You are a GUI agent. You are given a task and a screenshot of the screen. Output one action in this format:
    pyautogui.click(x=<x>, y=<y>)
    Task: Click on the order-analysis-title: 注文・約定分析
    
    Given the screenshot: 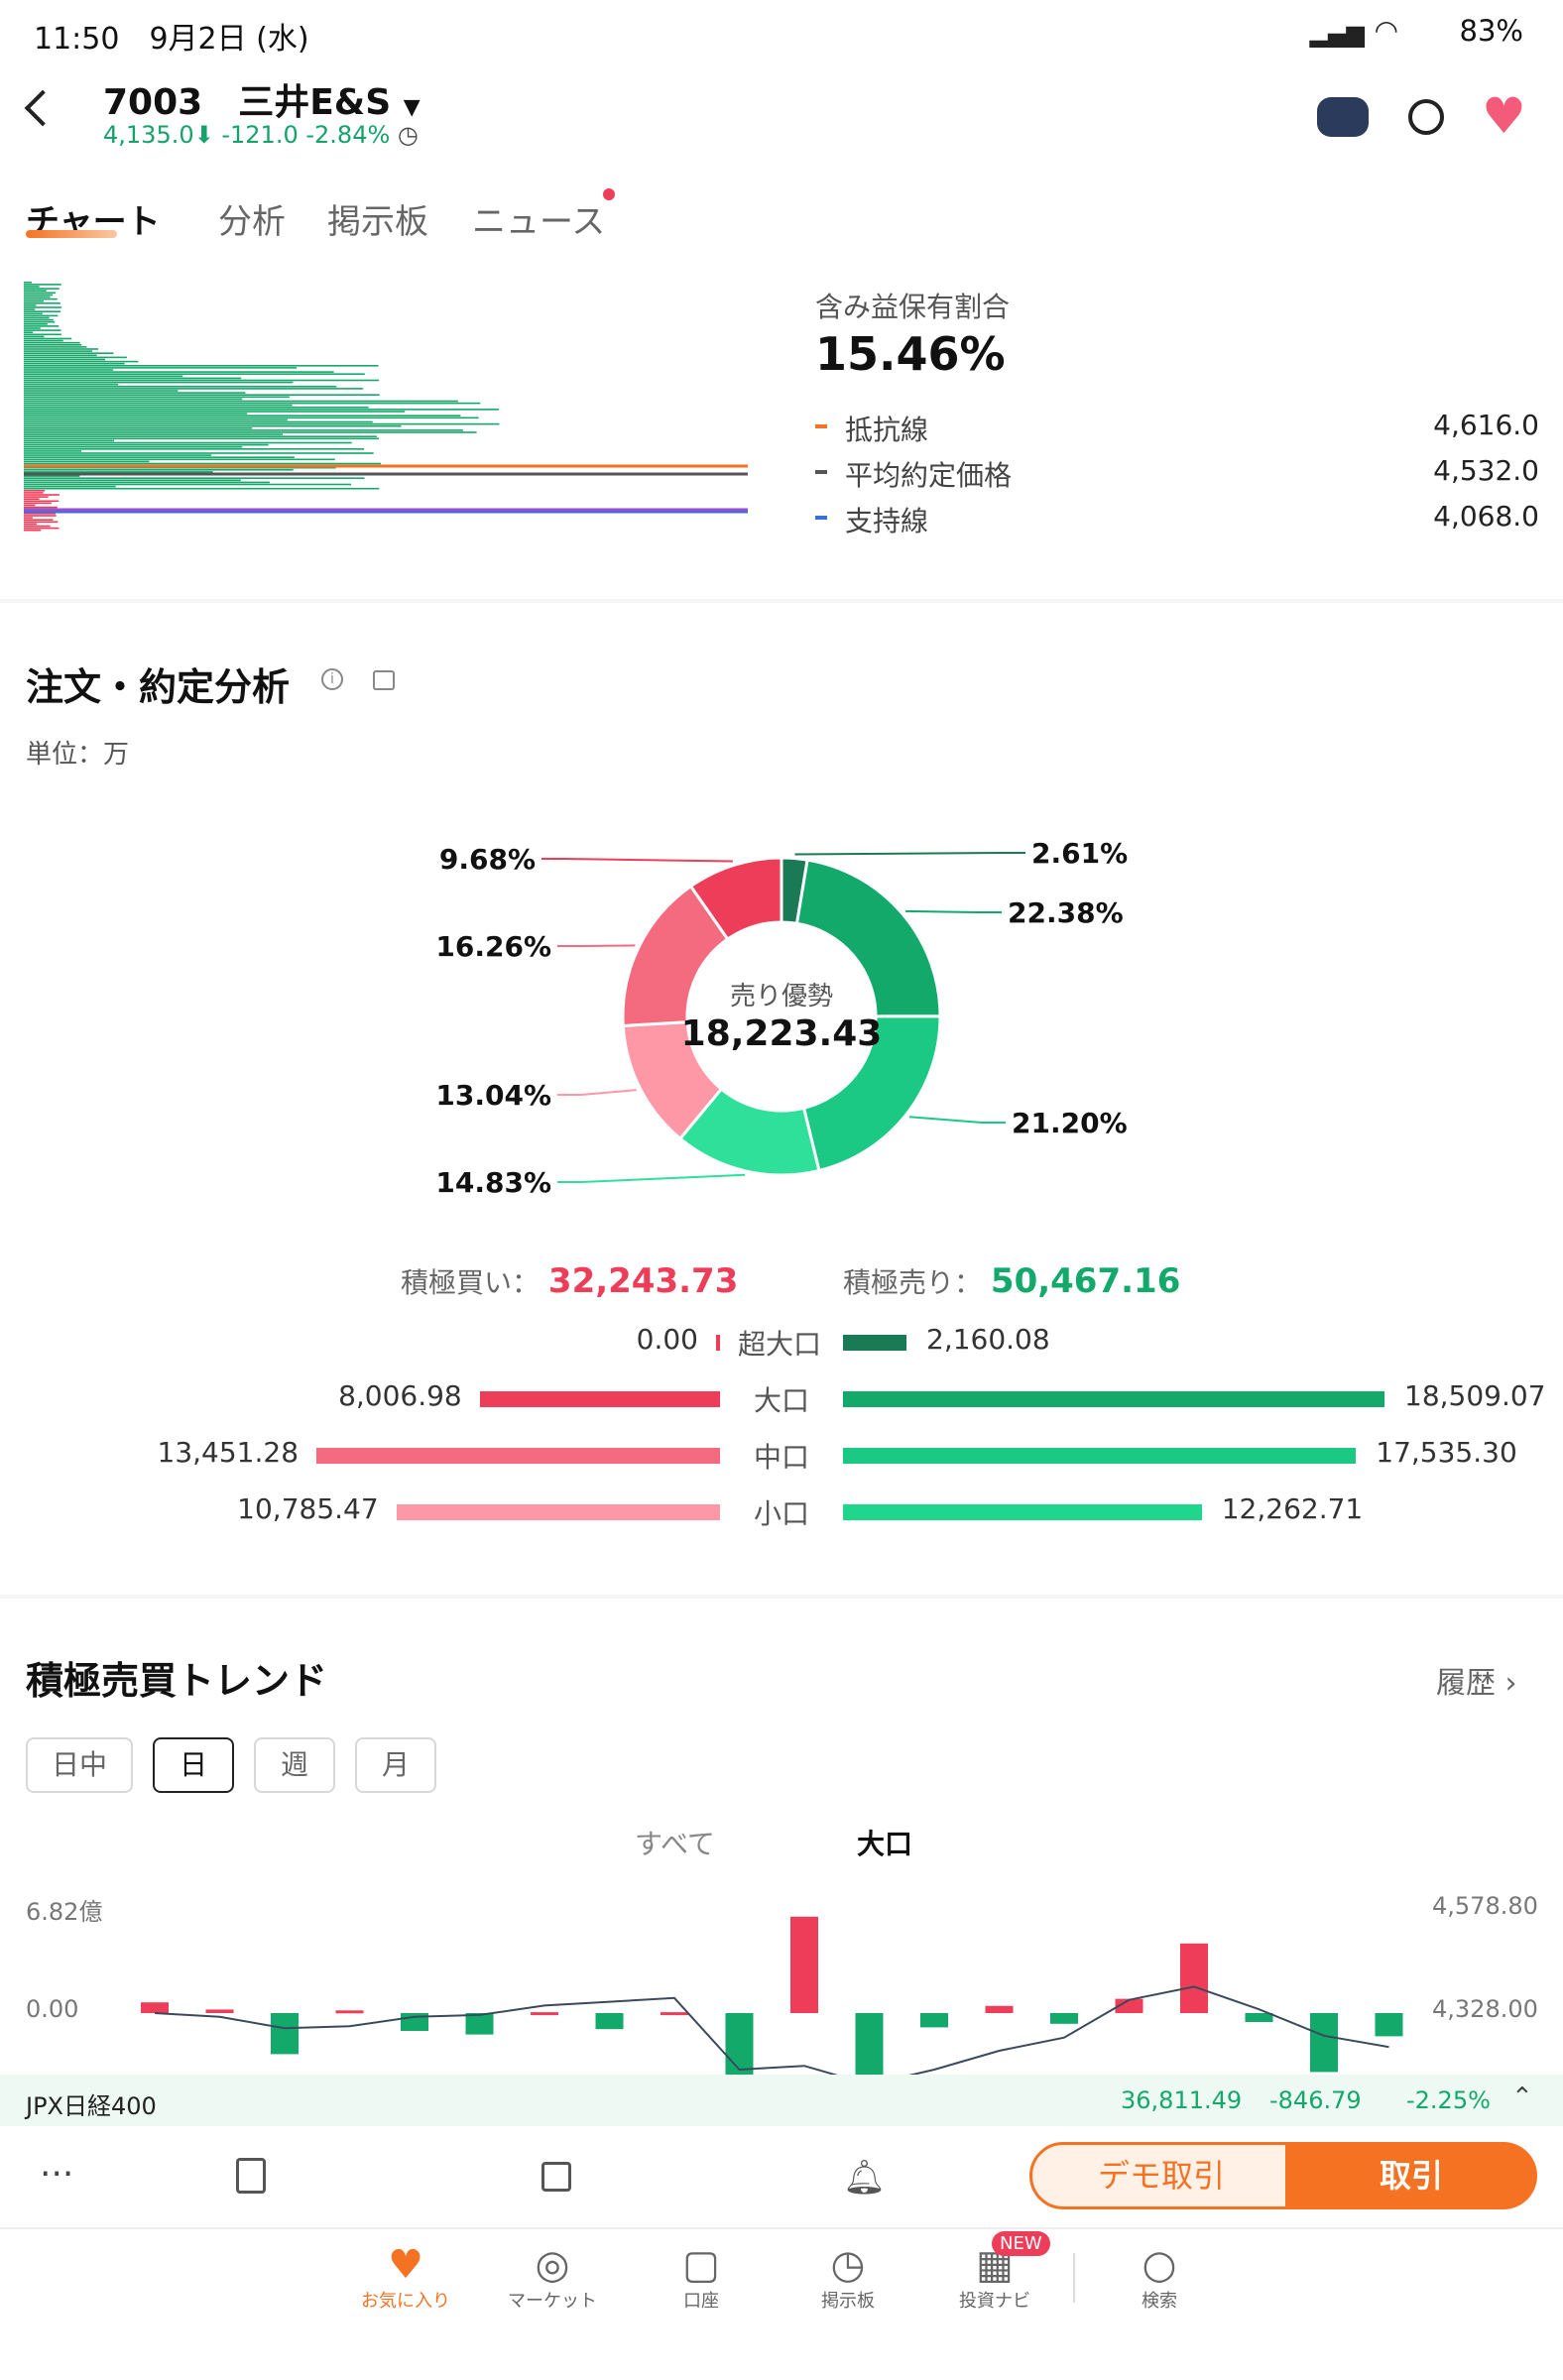 What is the action you would take?
    pyautogui.click(x=158, y=687)
    